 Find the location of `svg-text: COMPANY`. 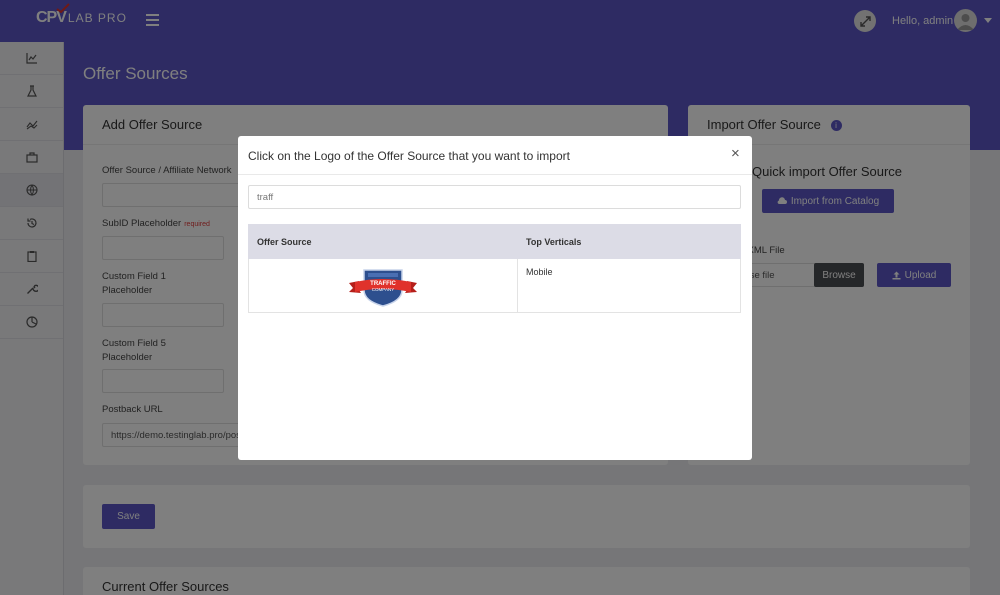

svg-text: COMPANY is located at coordinates (383, 289).